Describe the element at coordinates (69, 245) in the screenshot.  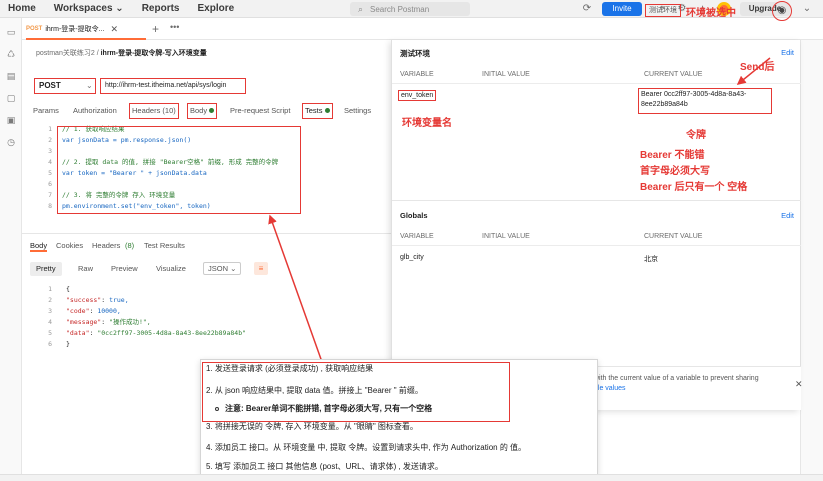
I see `tab-cookies: Cookies` at that location.